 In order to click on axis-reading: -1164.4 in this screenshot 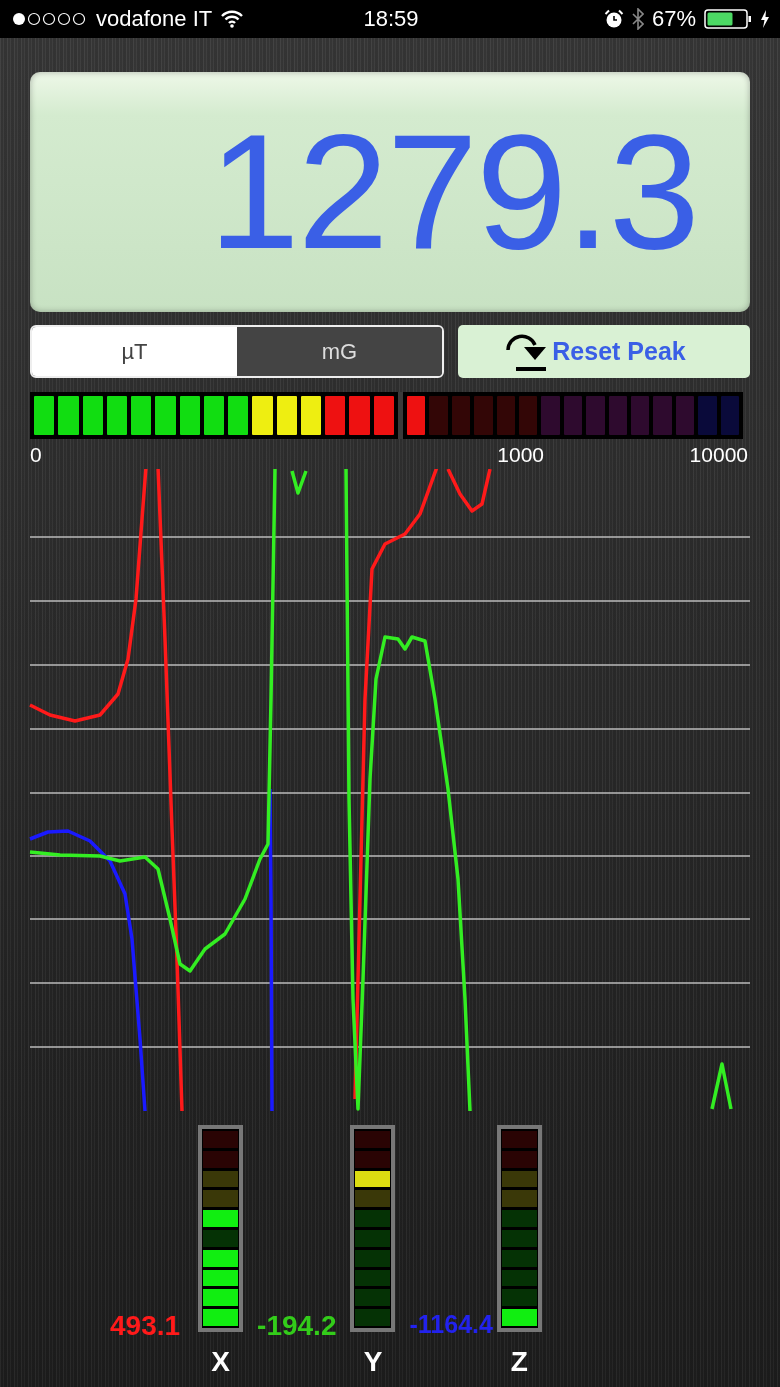, I will do `click(451, 1324)`.